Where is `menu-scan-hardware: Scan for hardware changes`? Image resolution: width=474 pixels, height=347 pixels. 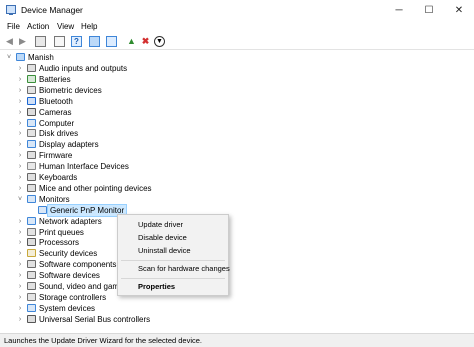 menu-scan-hardware: Scan for hardware changes is located at coordinates (184, 269).